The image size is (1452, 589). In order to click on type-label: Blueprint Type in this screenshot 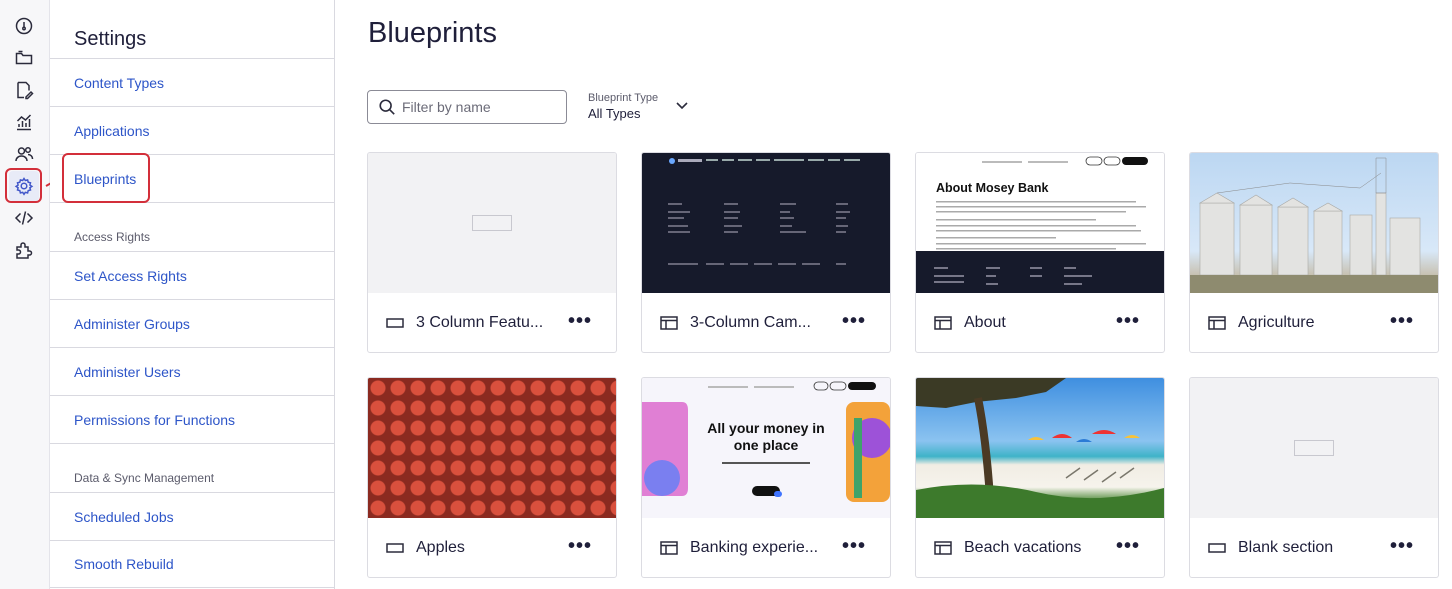, I will do `click(623, 98)`.